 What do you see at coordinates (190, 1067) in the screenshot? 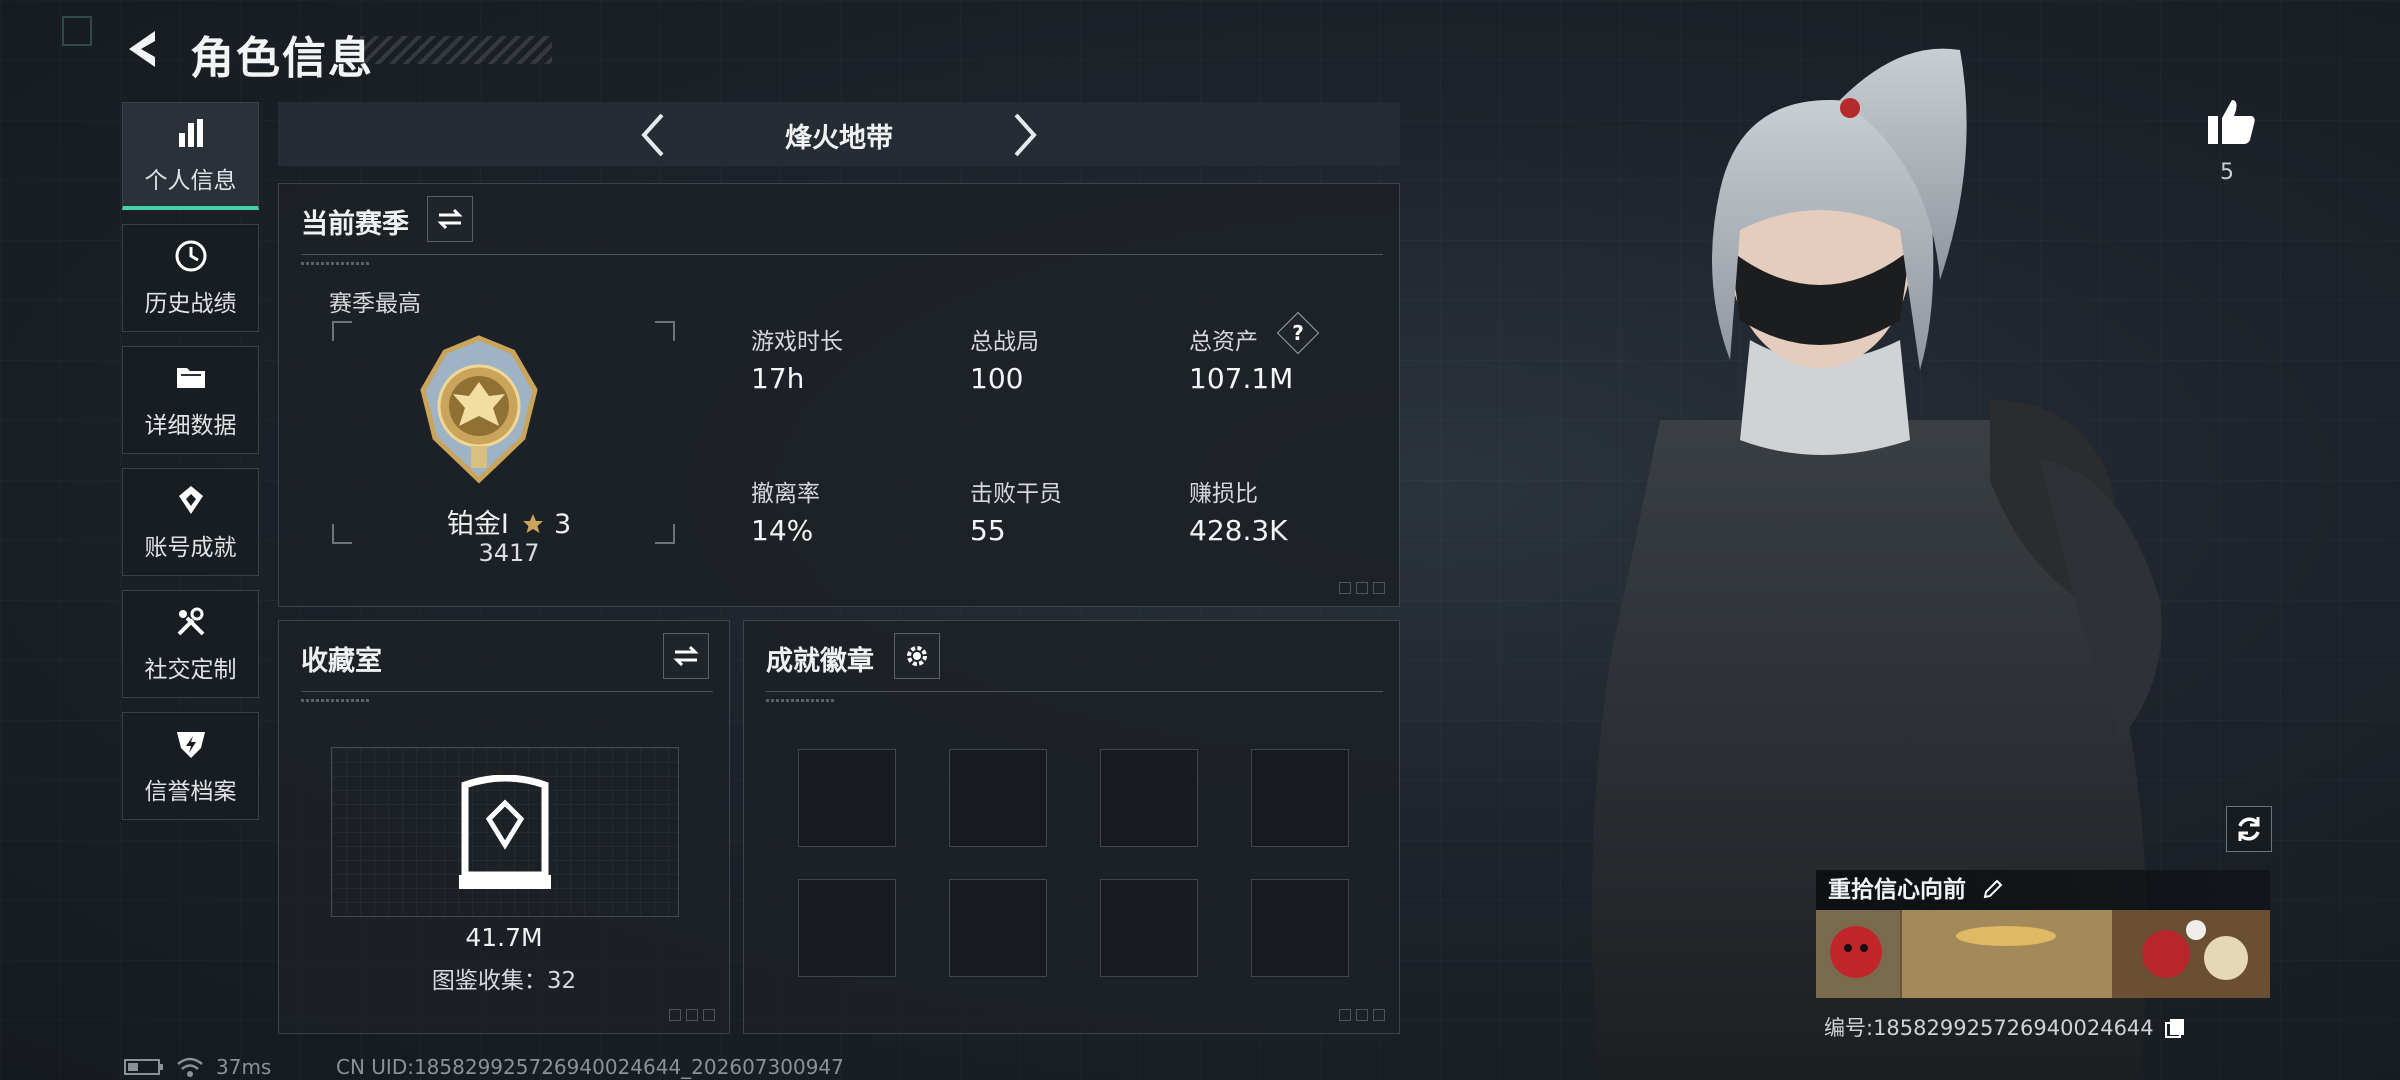
I see `wifi-icon` at bounding box center [190, 1067].